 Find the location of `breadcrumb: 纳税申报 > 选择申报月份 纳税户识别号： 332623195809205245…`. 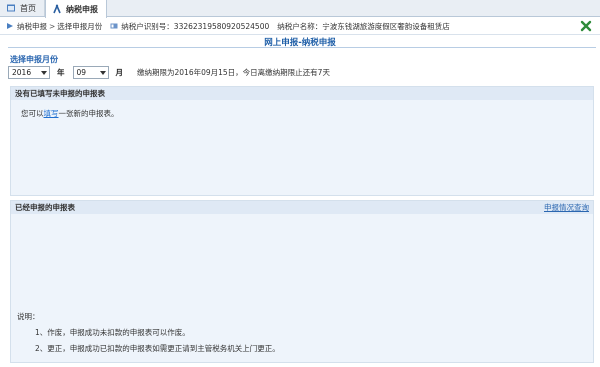

breadcrumb: 纳税申报 > 选择申报月份 纳税户识别号： 332623195809205245… is located at coordinates (300, 26).